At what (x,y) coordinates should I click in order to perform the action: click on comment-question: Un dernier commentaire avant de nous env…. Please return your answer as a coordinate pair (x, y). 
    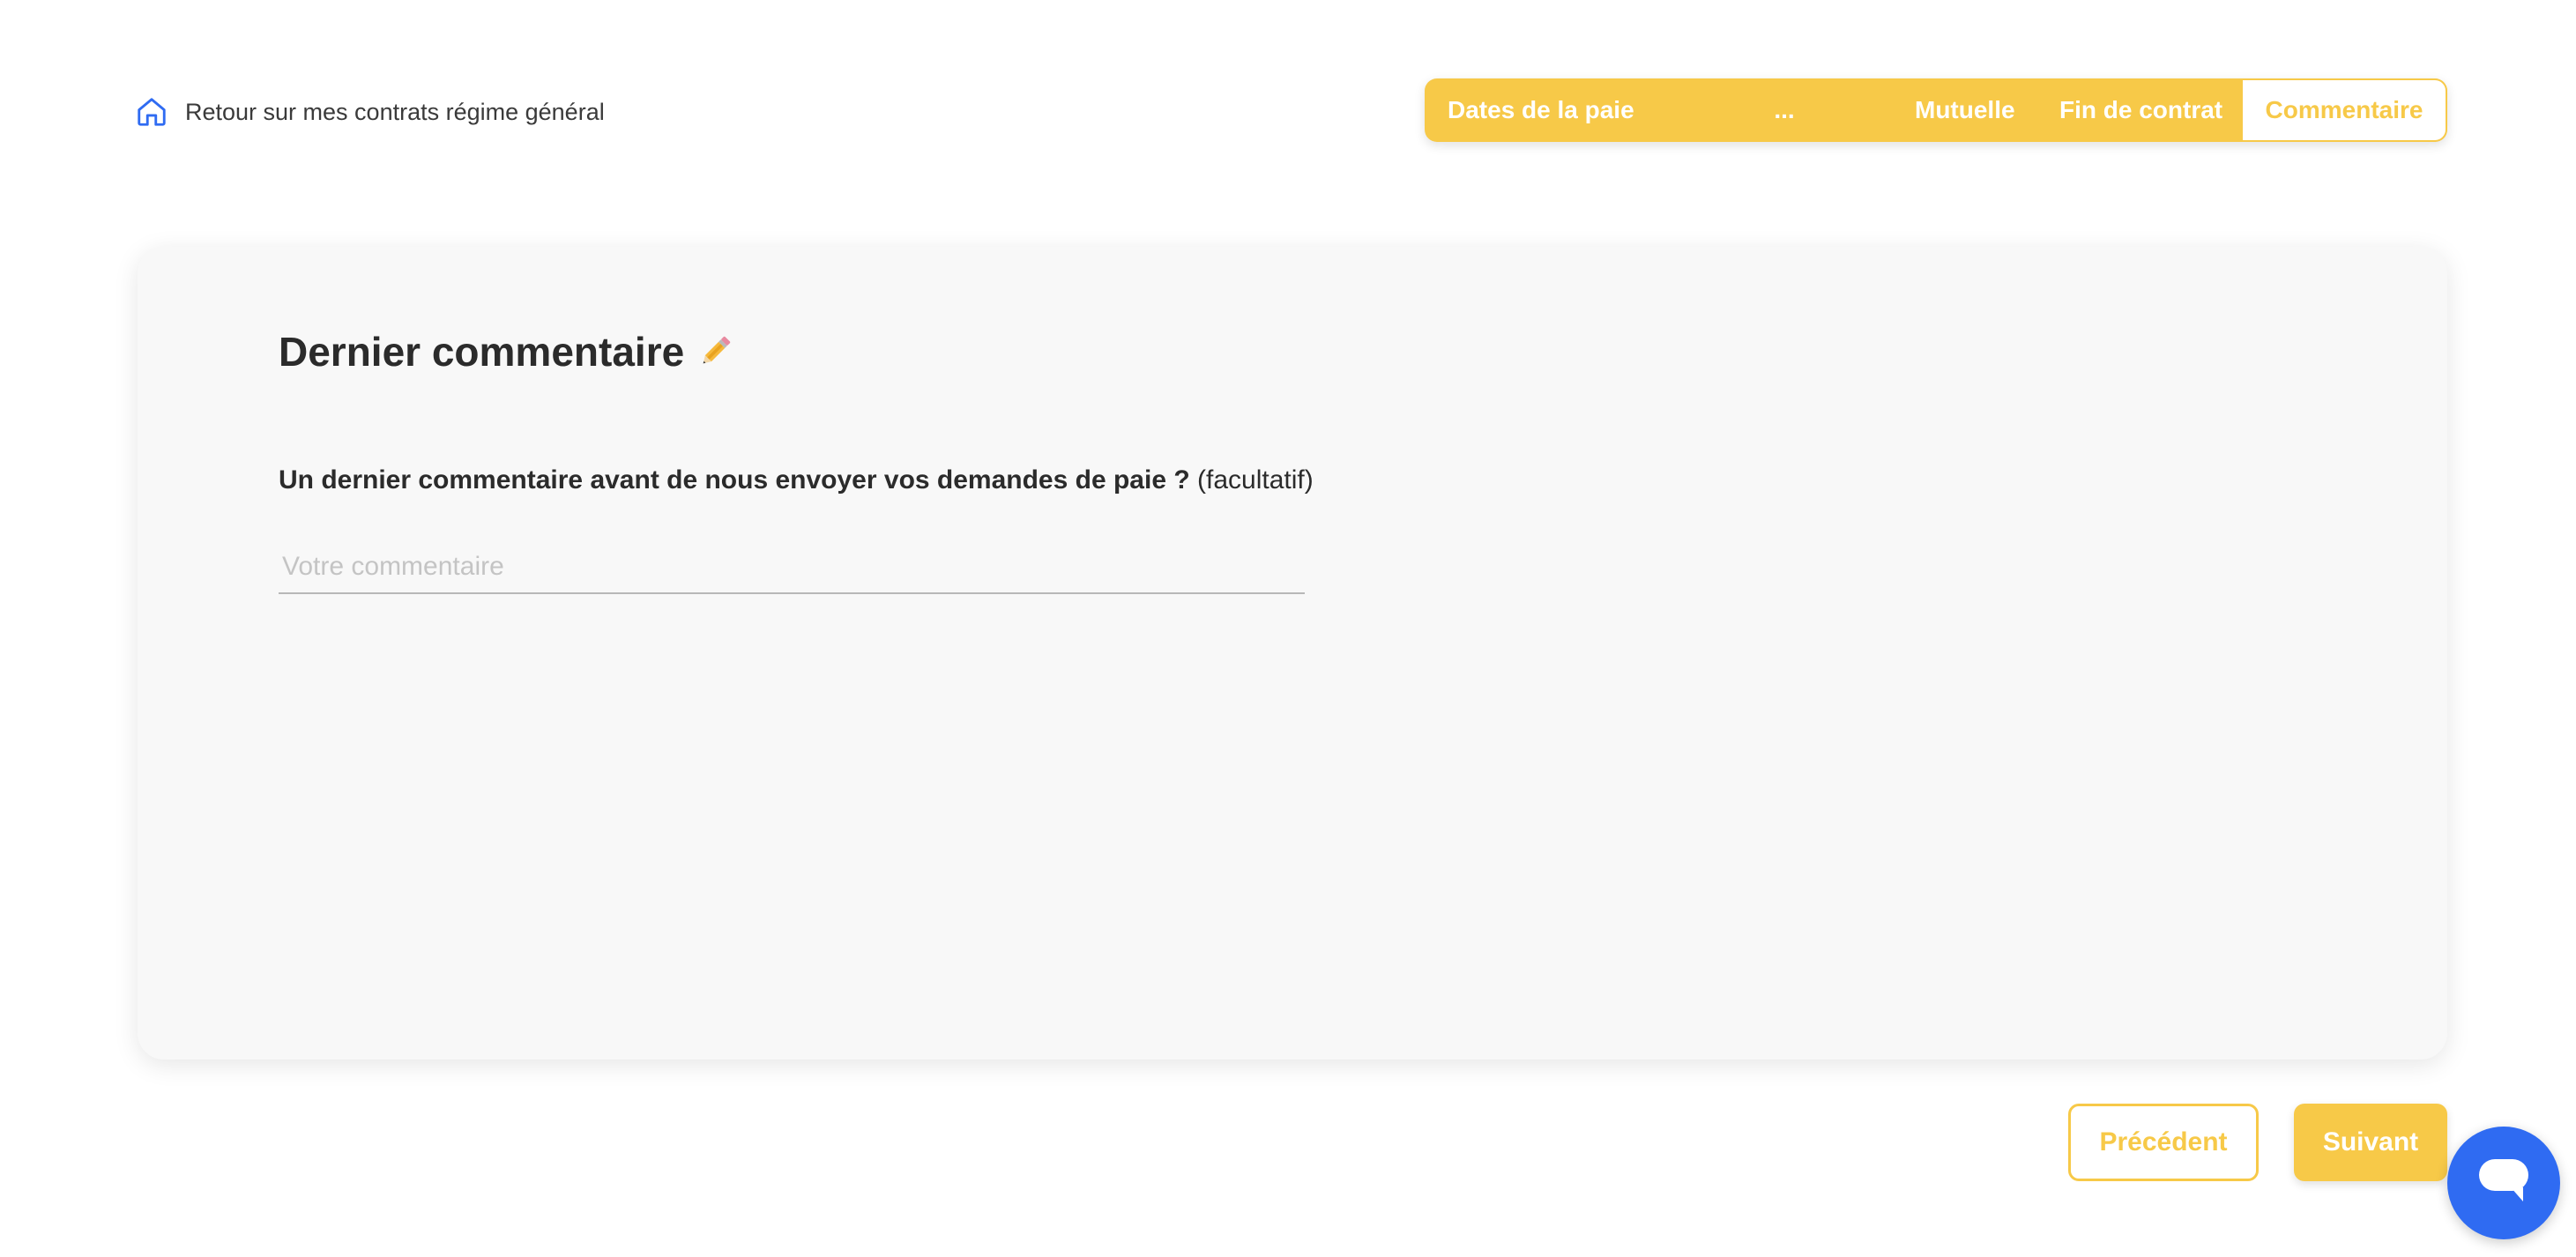
    Looking at the image, I should click on (796, 480).